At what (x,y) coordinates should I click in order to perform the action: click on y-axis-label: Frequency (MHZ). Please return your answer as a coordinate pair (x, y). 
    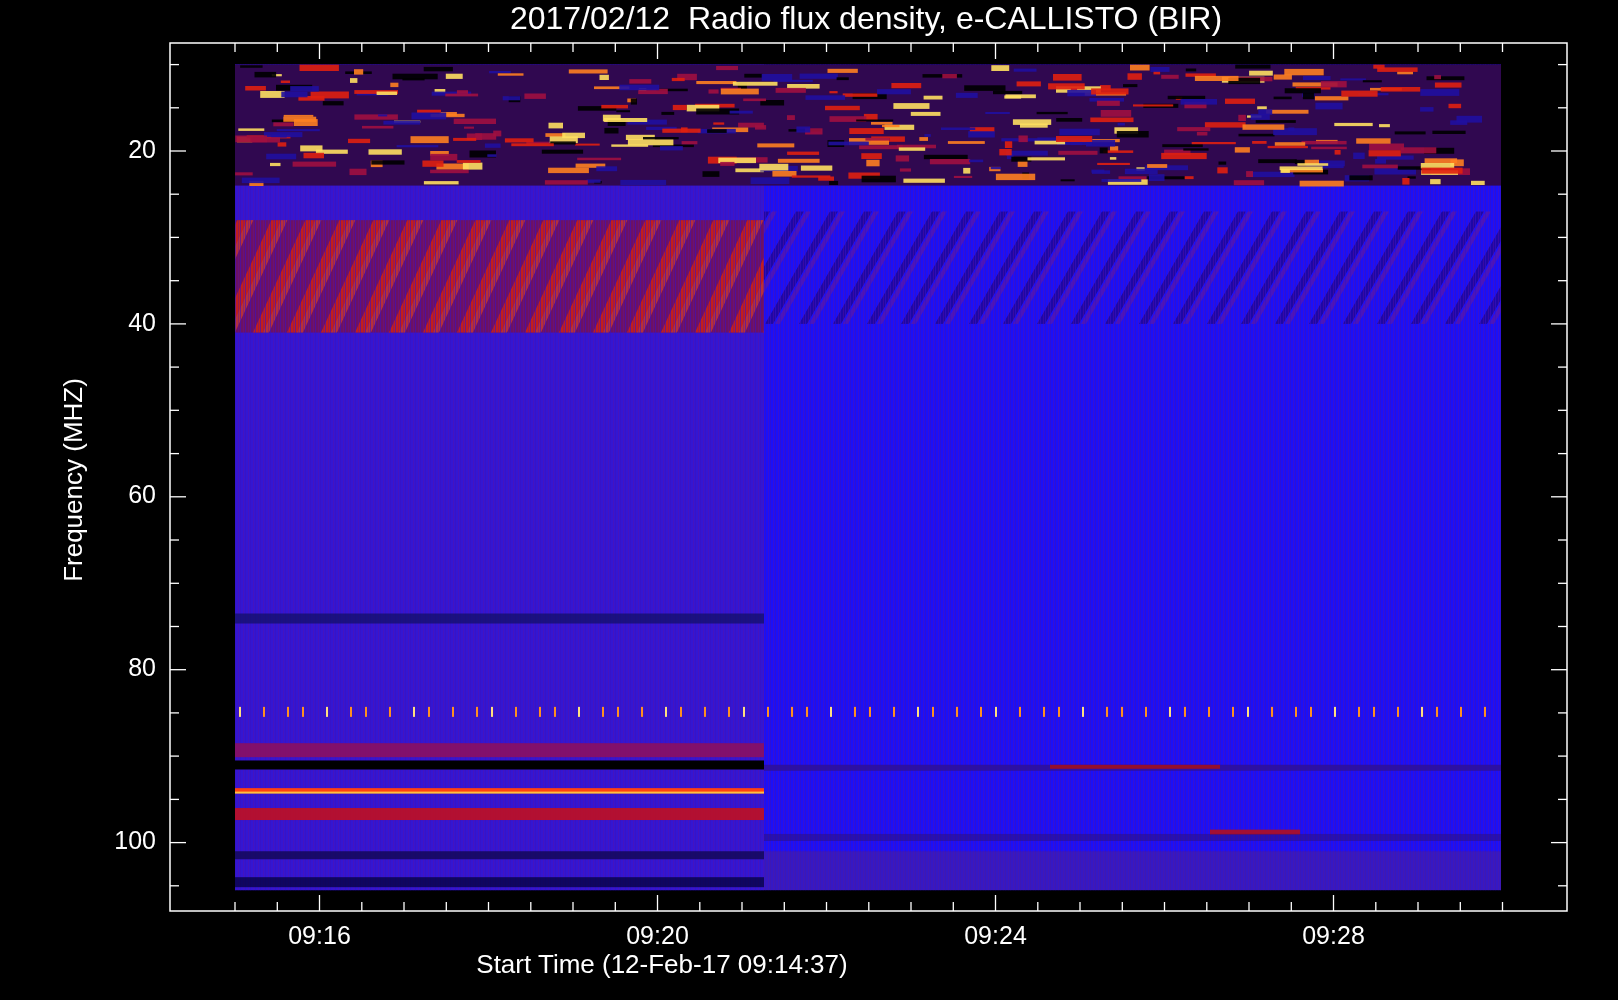
    Looking at the image, I should click on (72, 480).